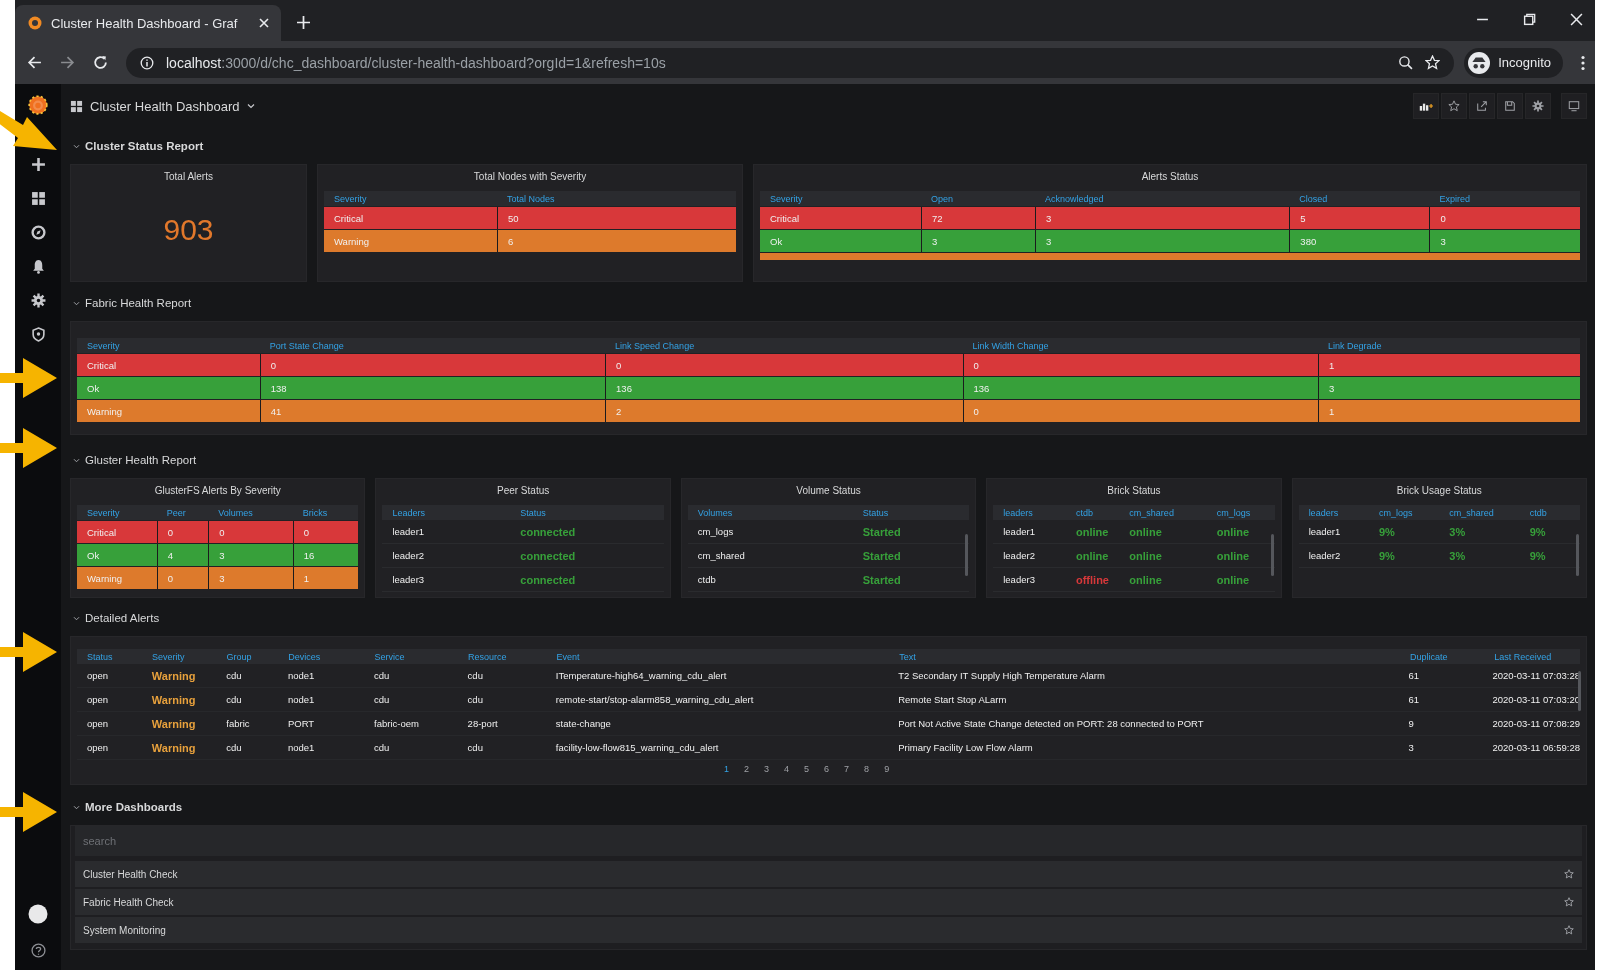 This screenshot has height=970, width=1607. Describe the element at coordinates (867, 769) in the screenshot. I see `page-link: 8` at that location.